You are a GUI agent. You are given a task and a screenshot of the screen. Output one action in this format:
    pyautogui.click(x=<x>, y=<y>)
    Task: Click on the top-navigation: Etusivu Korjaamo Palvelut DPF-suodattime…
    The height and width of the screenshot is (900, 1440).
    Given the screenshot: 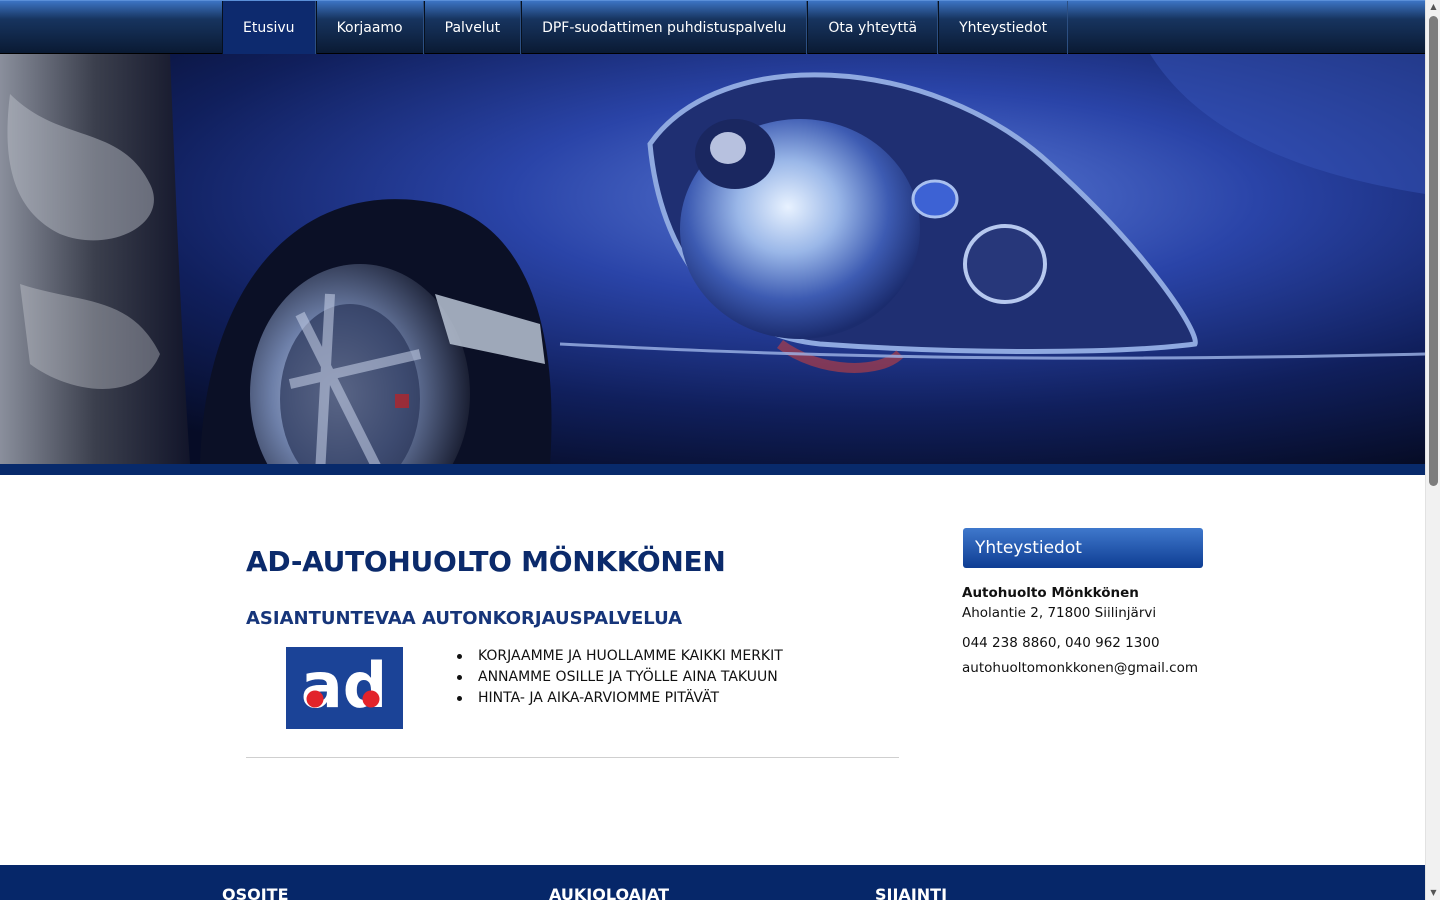 What is the action you would take?
    pyautogui.click(x=712, y=27)
    